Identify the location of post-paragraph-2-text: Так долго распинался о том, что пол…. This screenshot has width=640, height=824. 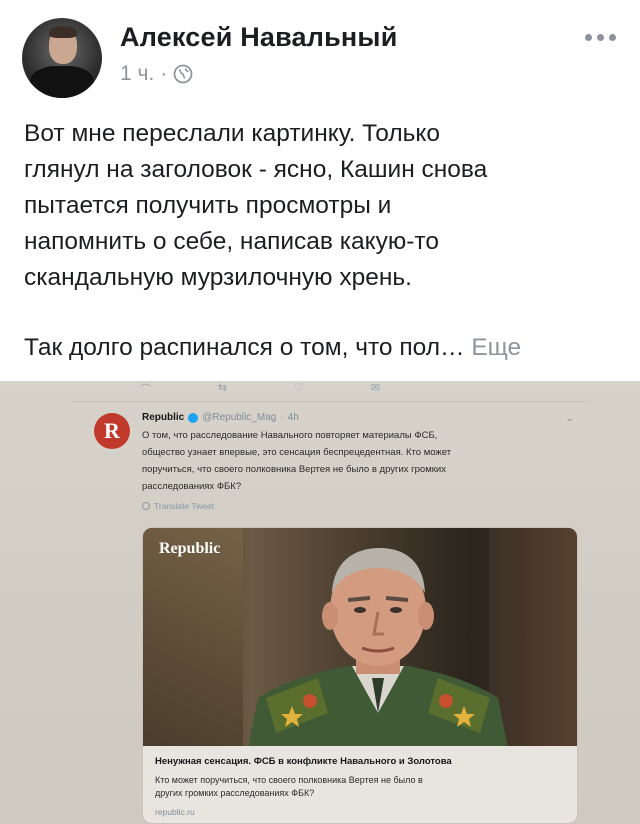
(244, 347).